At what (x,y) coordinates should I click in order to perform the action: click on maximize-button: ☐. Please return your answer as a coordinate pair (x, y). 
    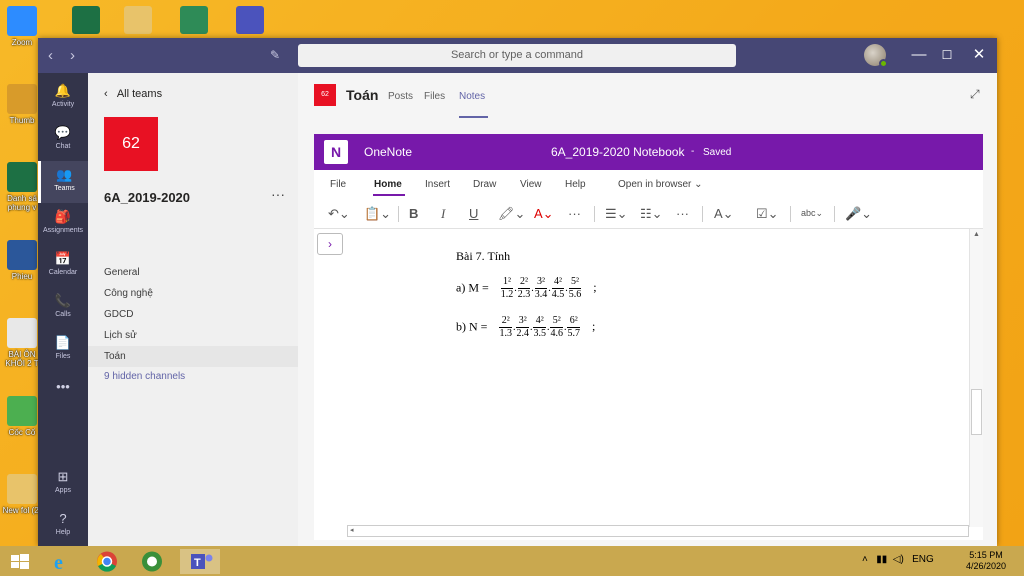
    Looking at the image, I should click on (947, 55).